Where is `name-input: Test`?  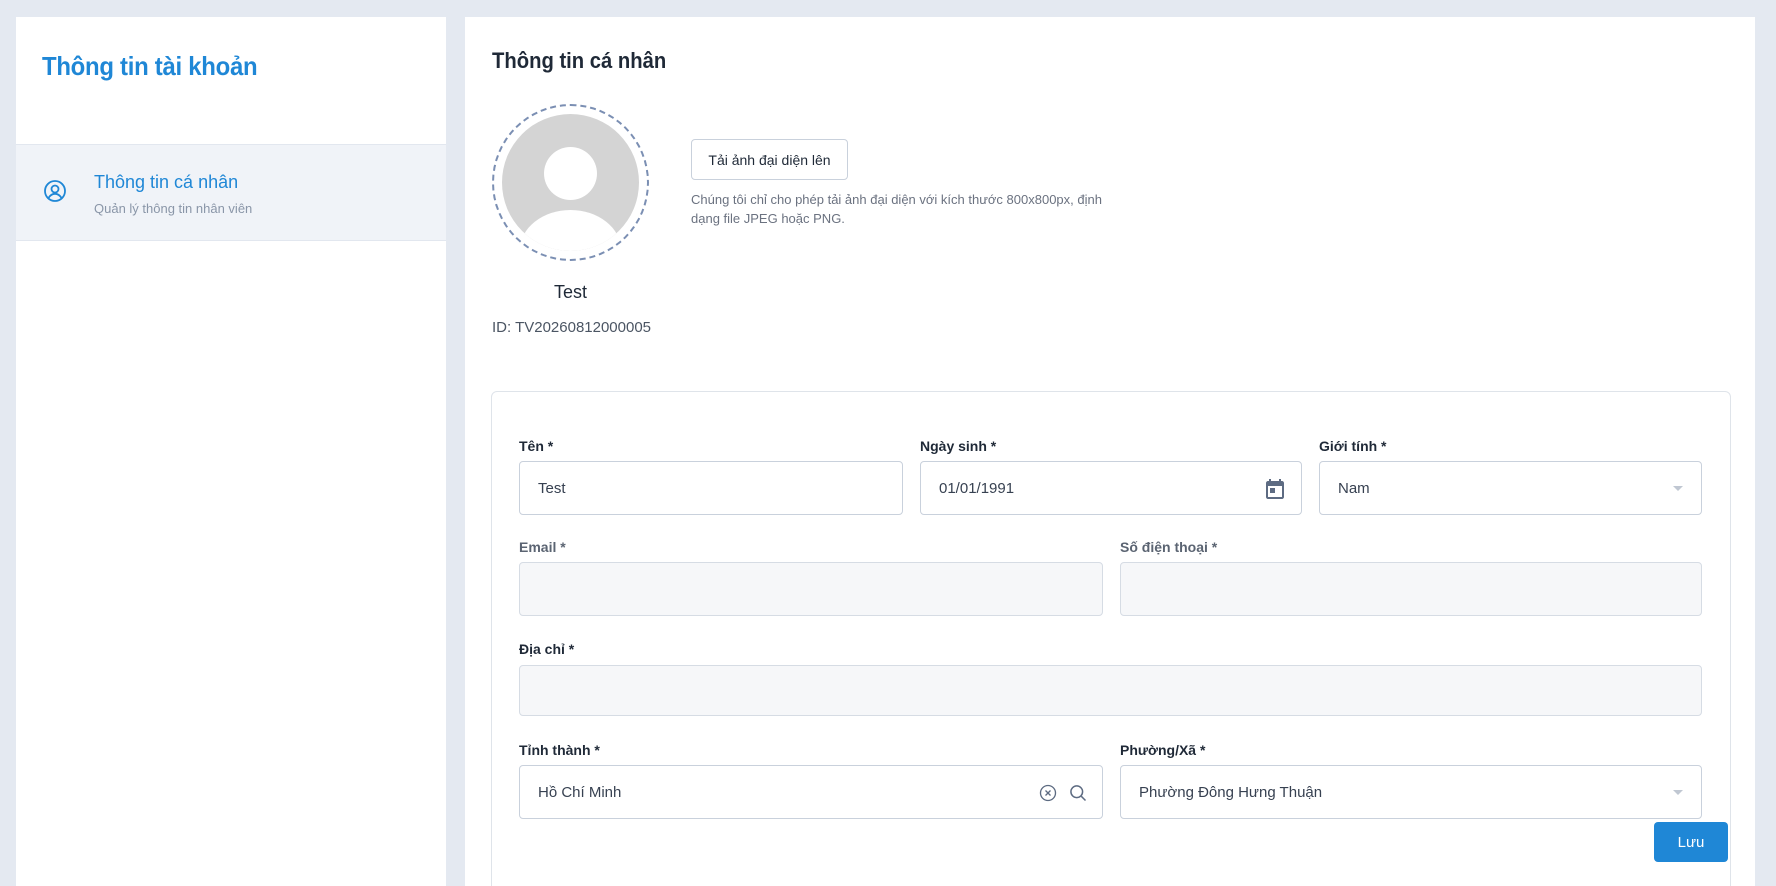
name-input: Test is located at coordinates (711, 488).